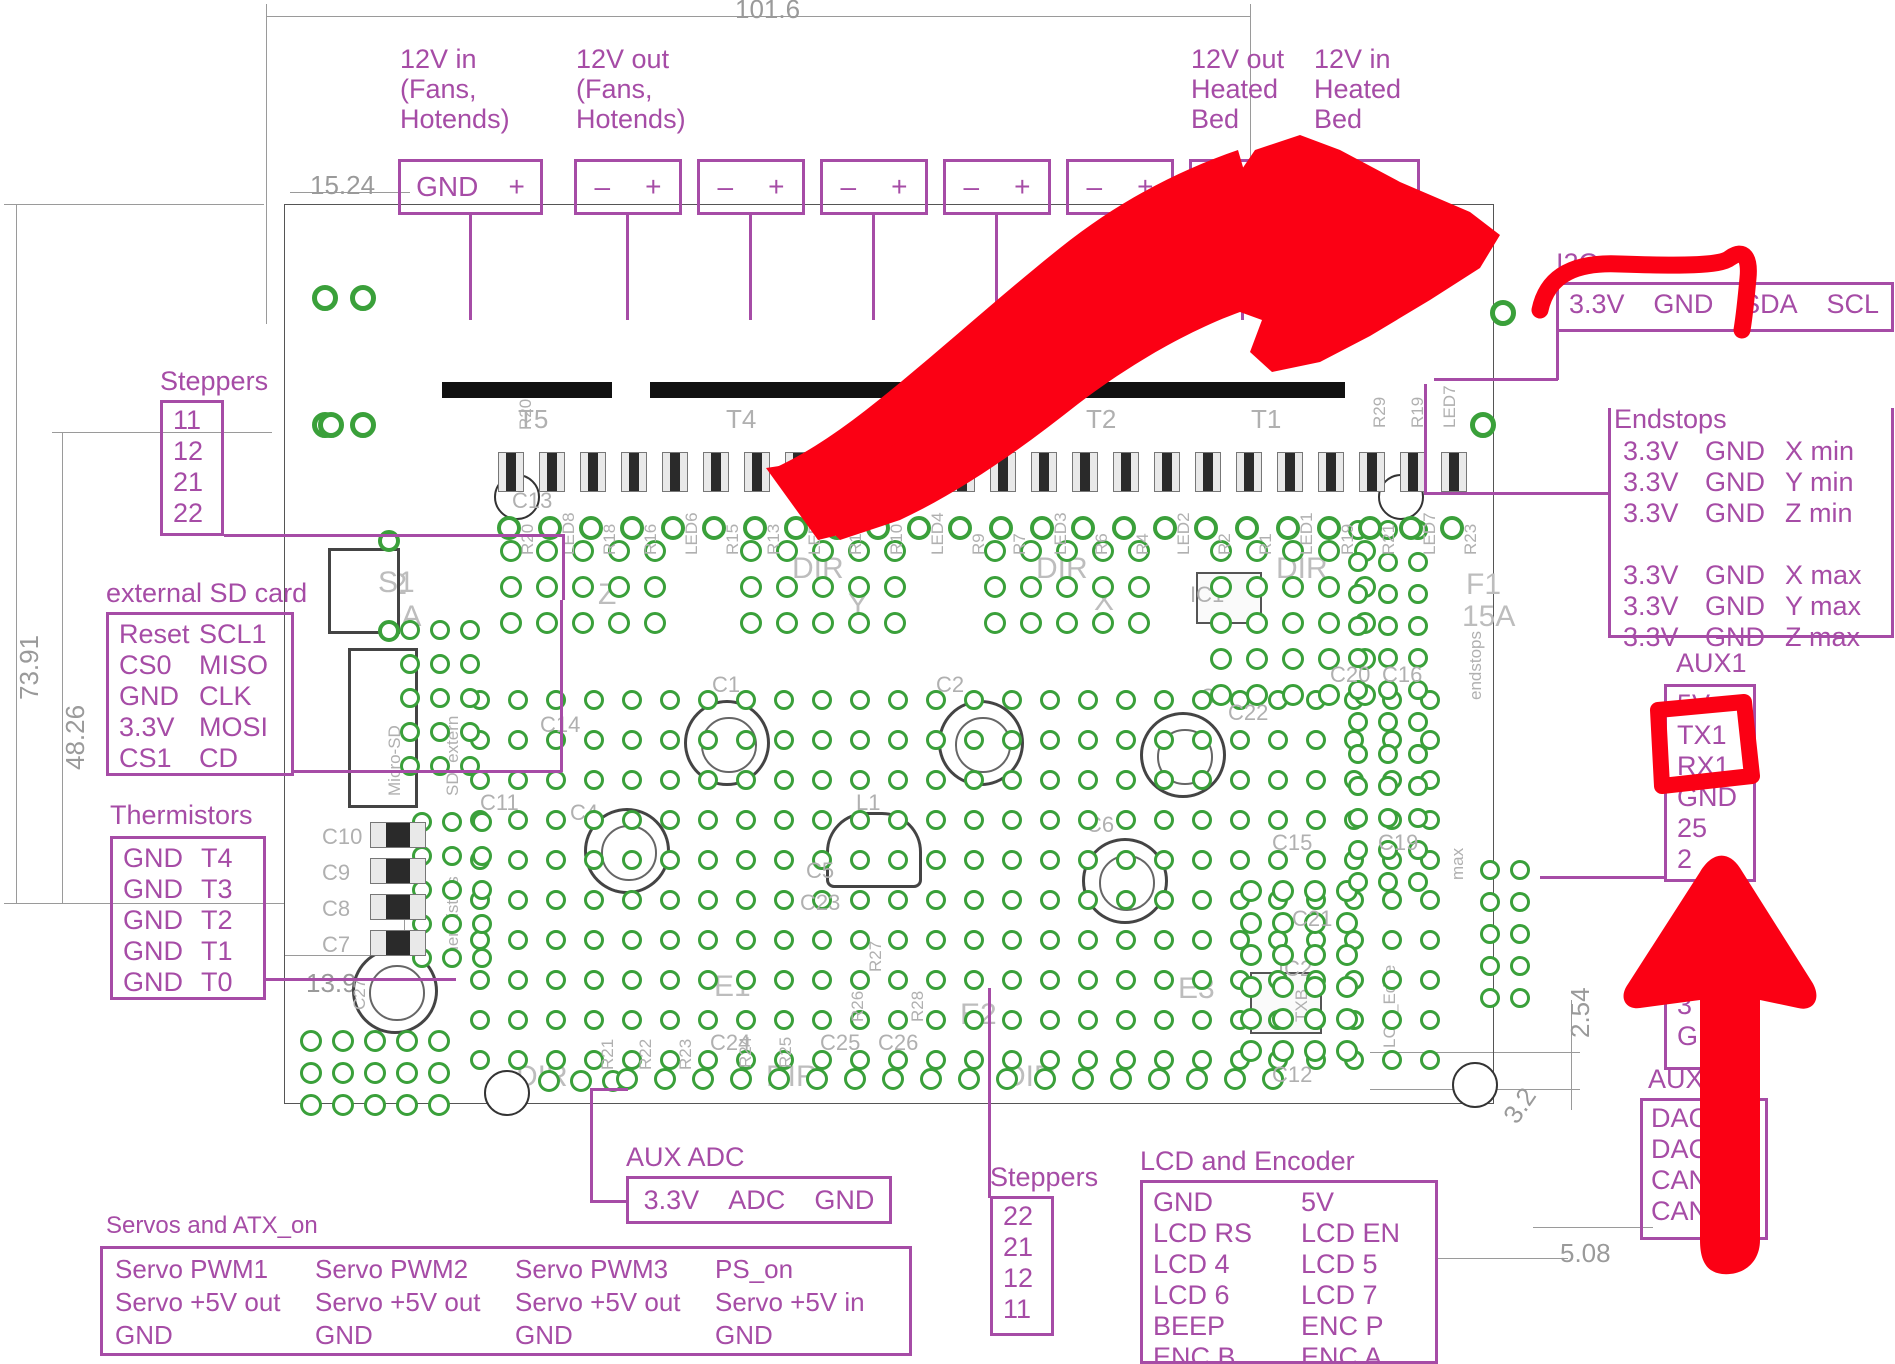  Describe the element at coordinates (1703, 766) in the screenshot. I see `aux1-pin-label: RX1` at that location.